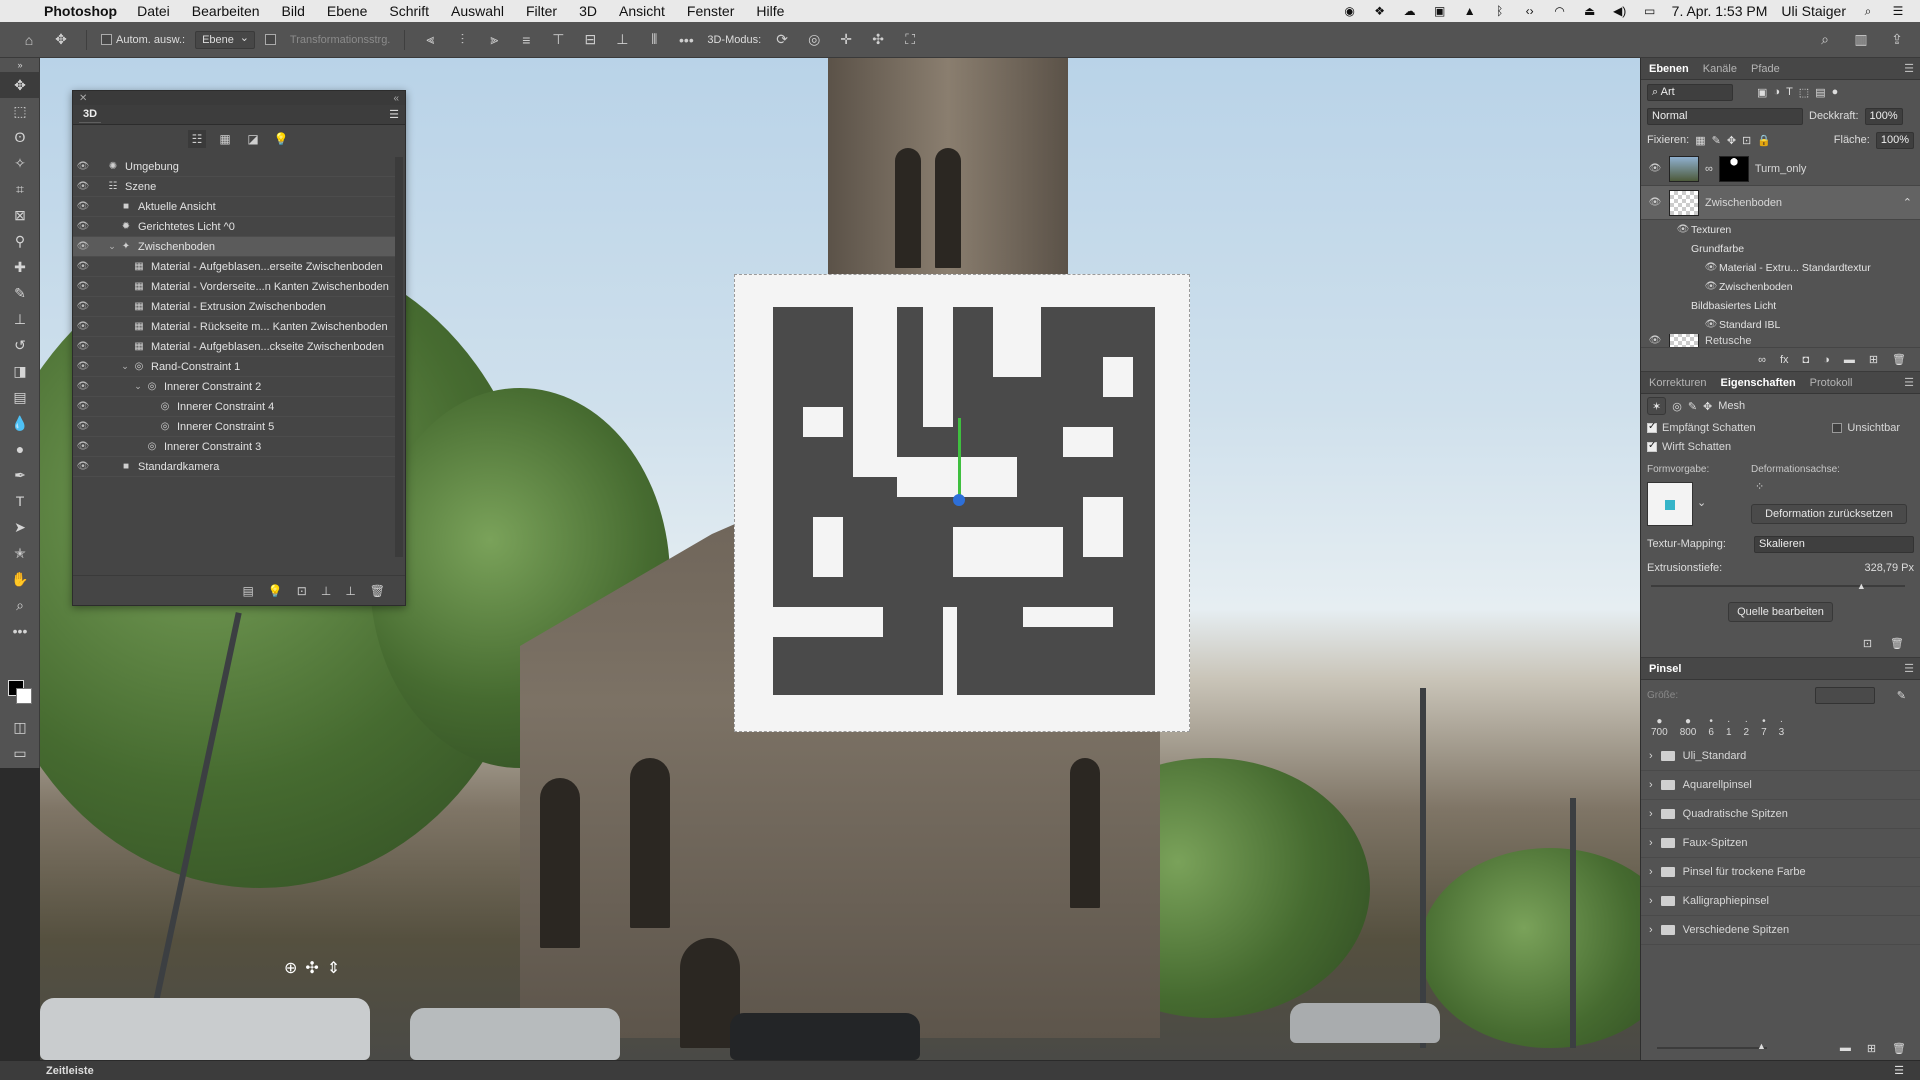 Image resolution: width=1920 pixels, height=1080 pixels. Describe the element at coordinates (270, 39) in the screenshot. I see `transform-controls-checkbox` at that location.